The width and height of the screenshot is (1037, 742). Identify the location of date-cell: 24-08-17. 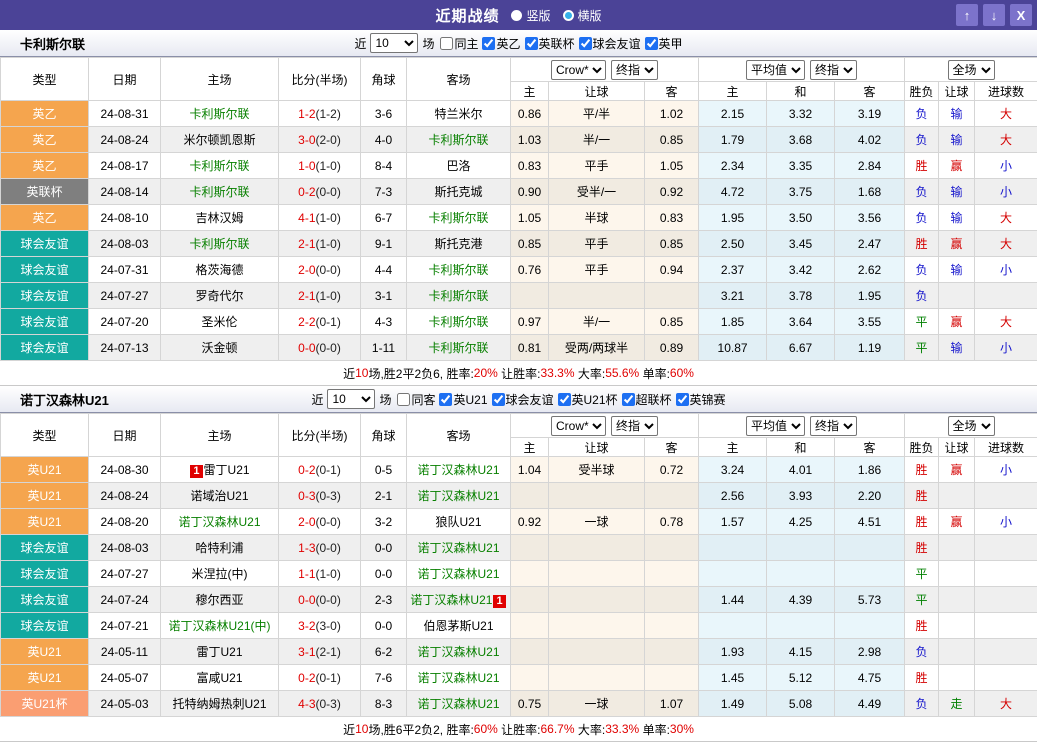
(125, 166).